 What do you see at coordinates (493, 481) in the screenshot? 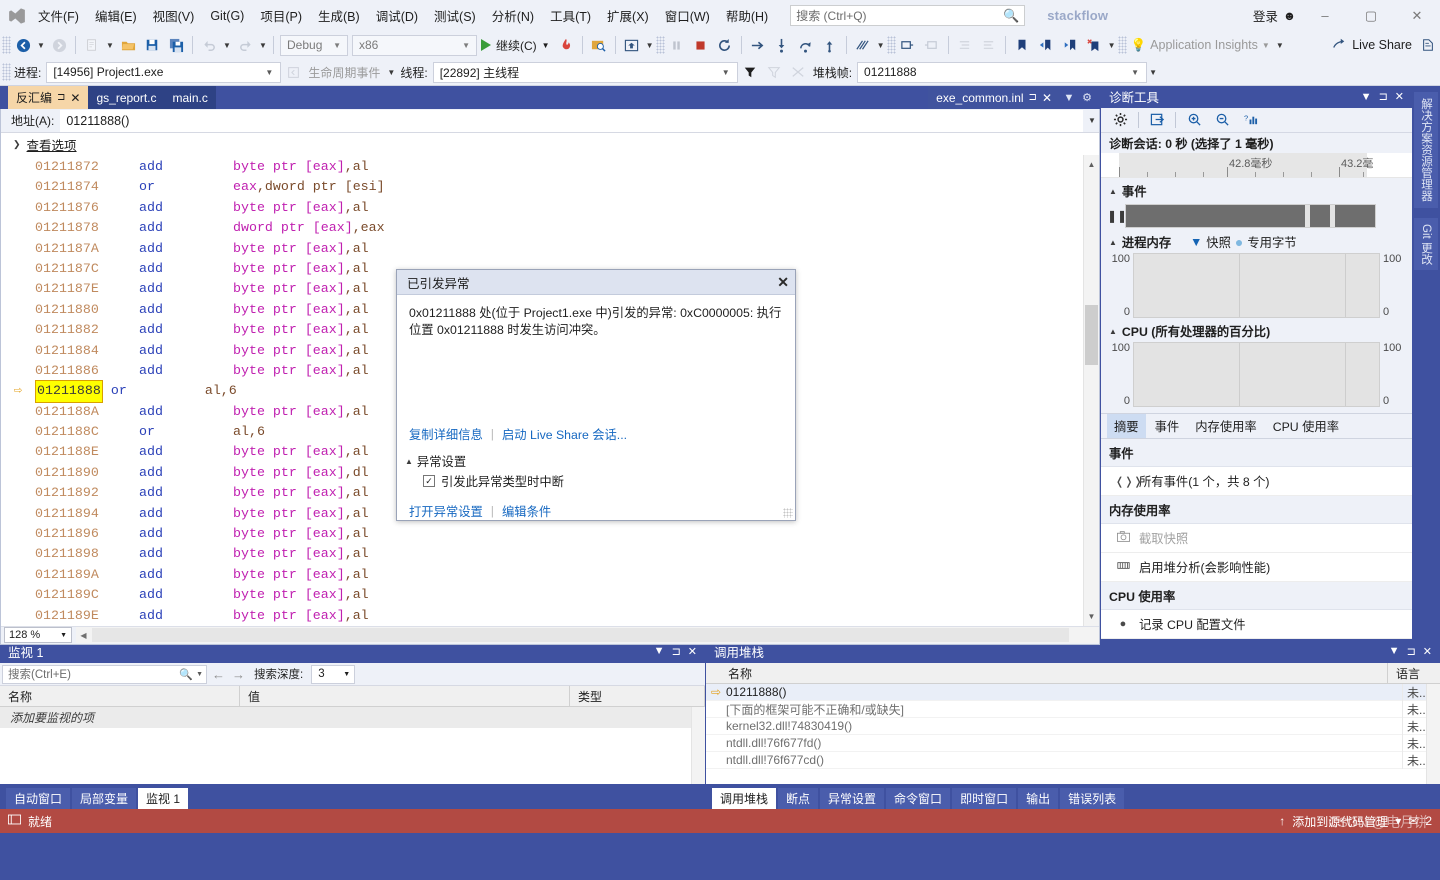
I see `break-on-exception-checkbox-row: ✓ 引发此异常类型时中断` at bounding box center [493, 481].